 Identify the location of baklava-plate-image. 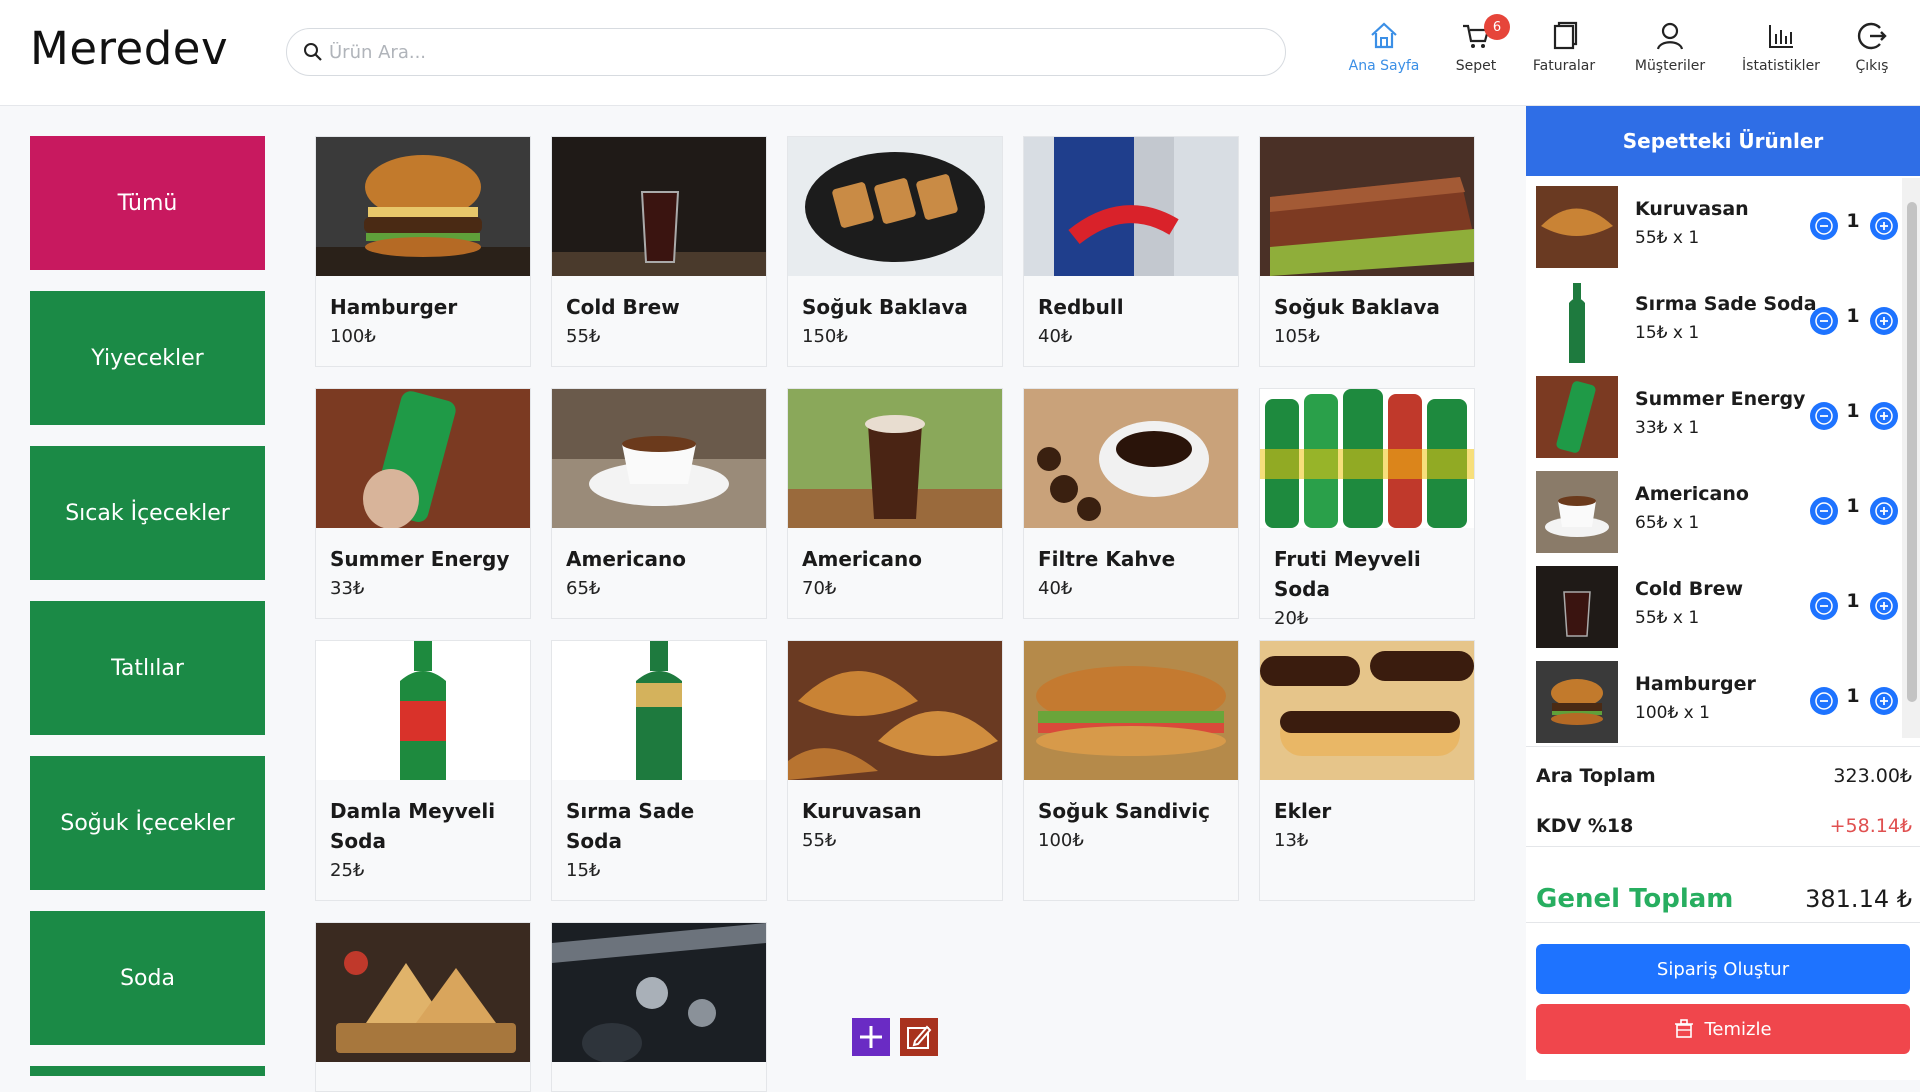
(895, 206).